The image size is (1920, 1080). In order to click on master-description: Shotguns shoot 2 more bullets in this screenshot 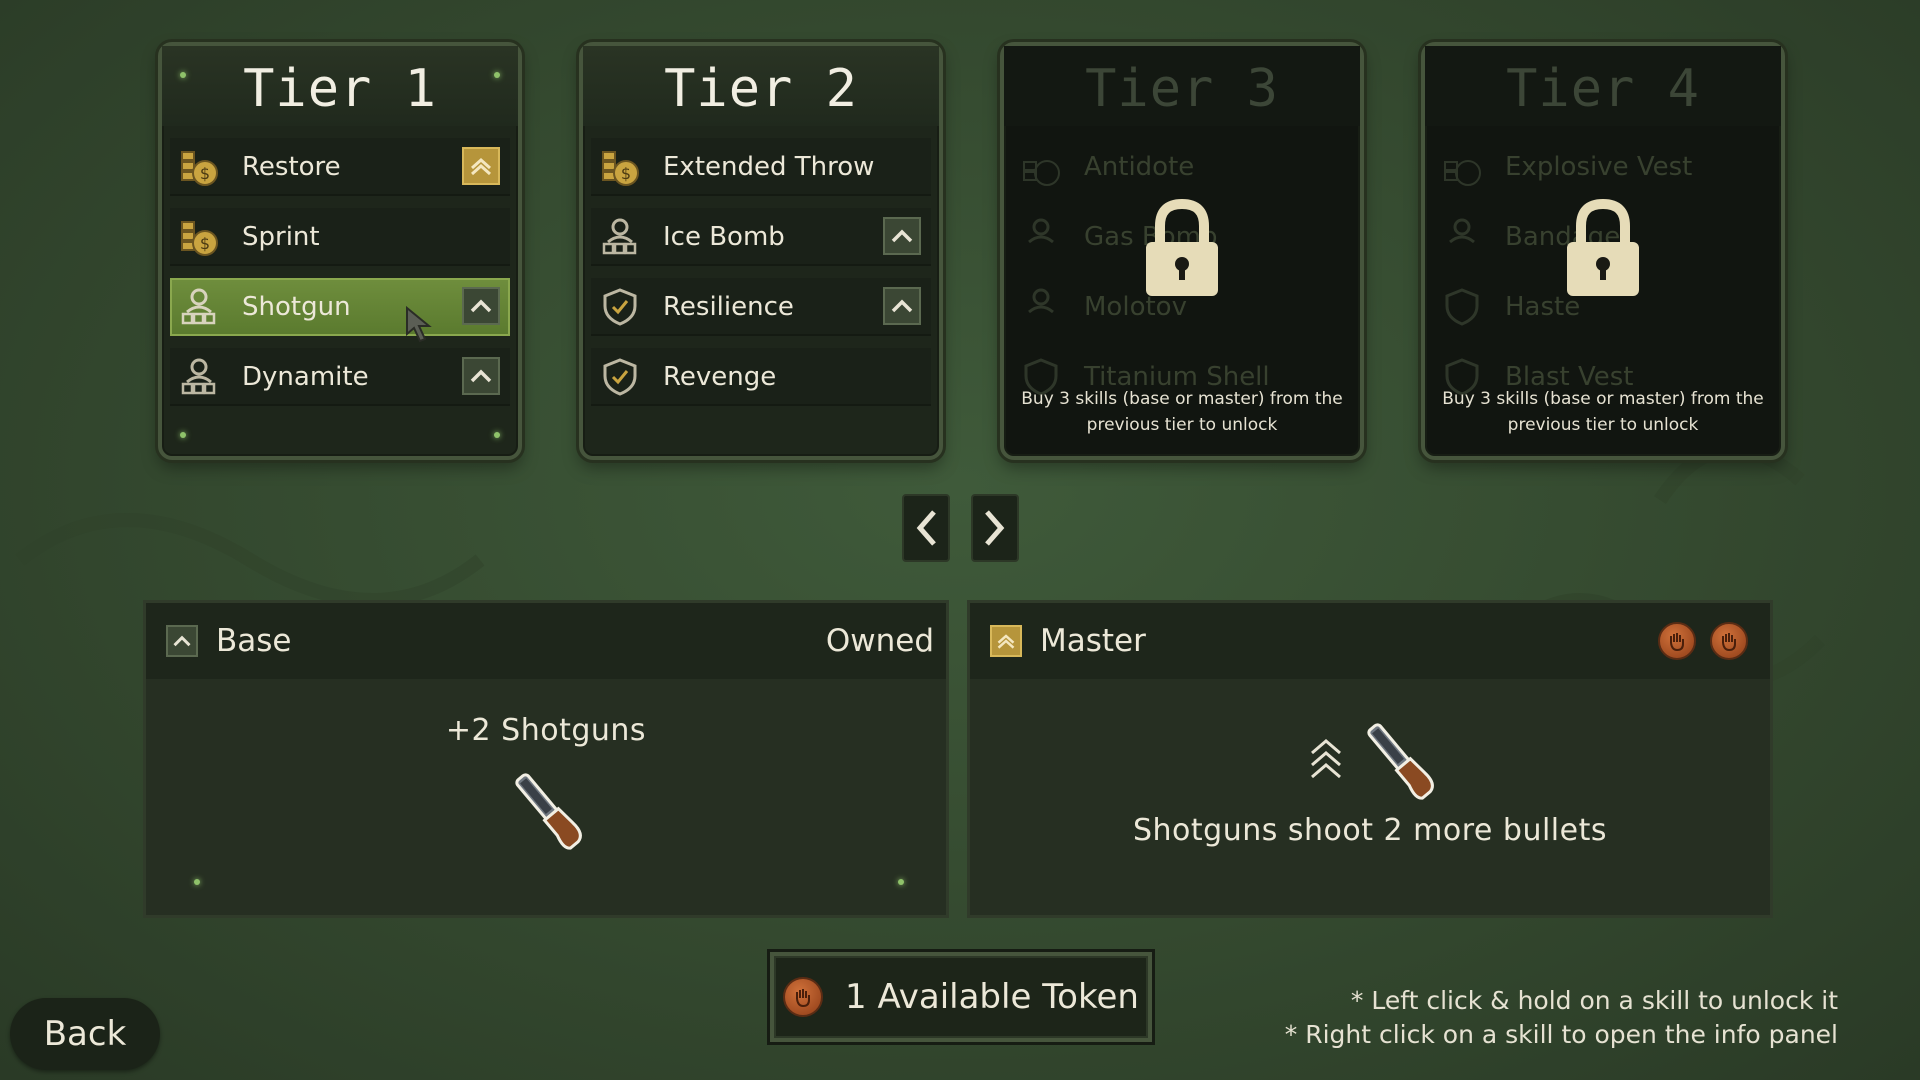, I will do `click(1369, 830)`.